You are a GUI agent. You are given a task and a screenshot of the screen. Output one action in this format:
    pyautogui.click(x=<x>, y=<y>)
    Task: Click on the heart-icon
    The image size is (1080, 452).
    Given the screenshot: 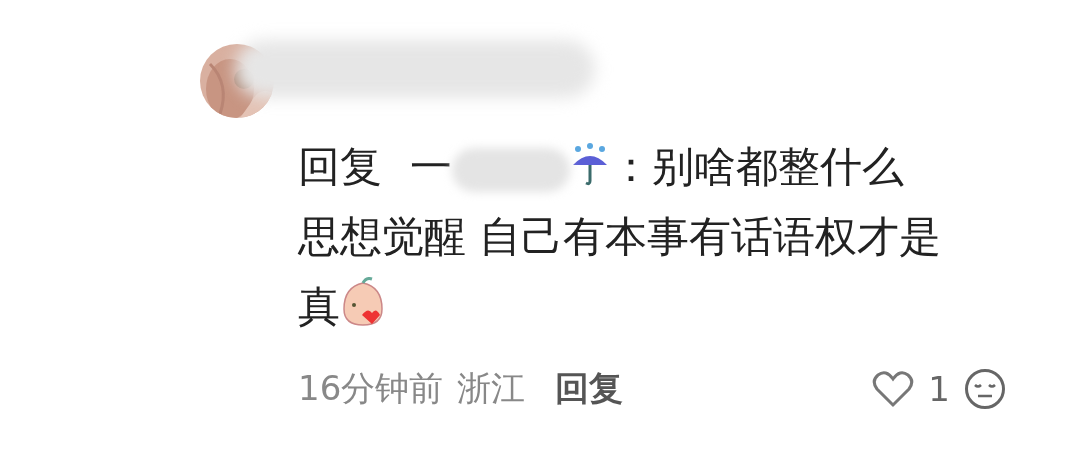 What is the action you would take?
    pyautogui.click(x=893, y=389)
    